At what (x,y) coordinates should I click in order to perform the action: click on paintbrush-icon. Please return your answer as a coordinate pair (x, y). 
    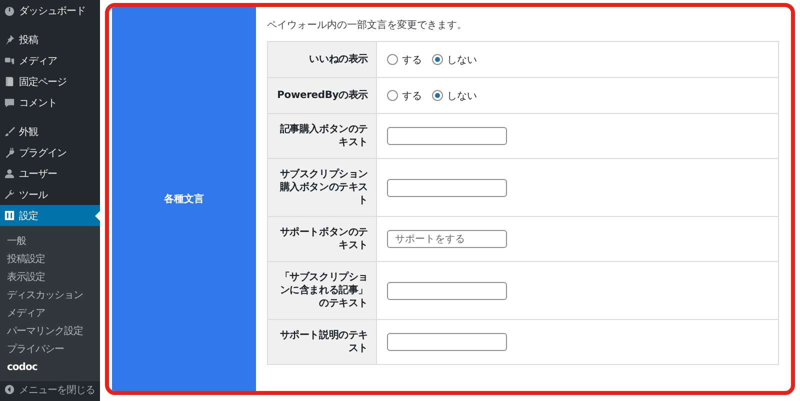
    Looking at the image, I should click on (9, 131).